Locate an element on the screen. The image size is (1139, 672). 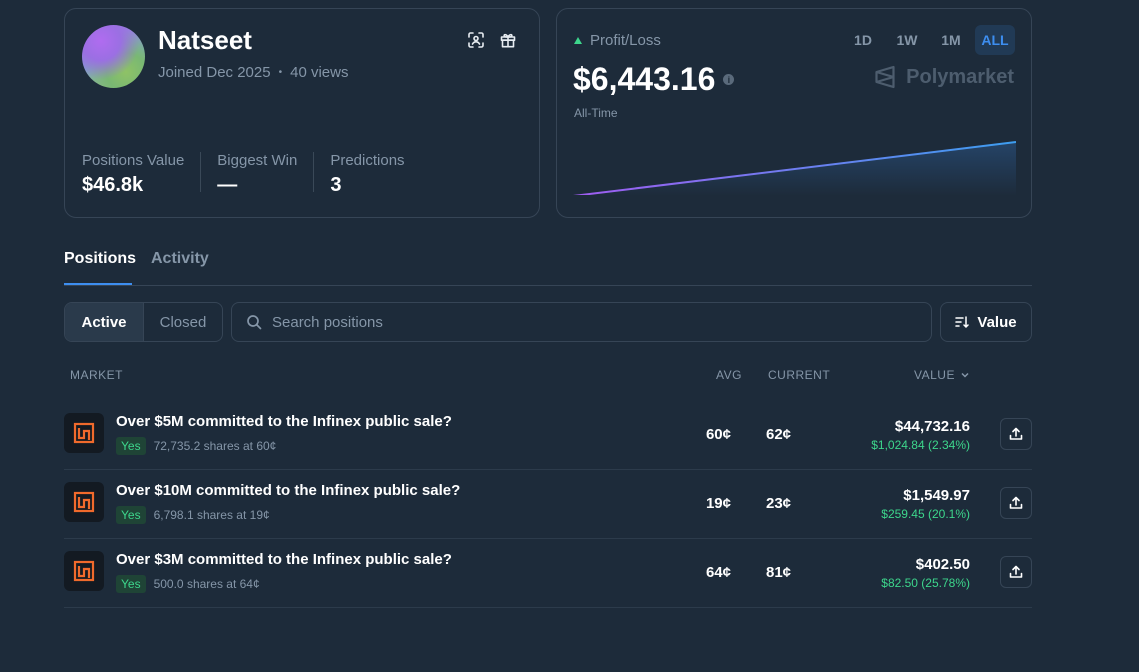
current-price: 62¢ is located at coordinates (779, 434).